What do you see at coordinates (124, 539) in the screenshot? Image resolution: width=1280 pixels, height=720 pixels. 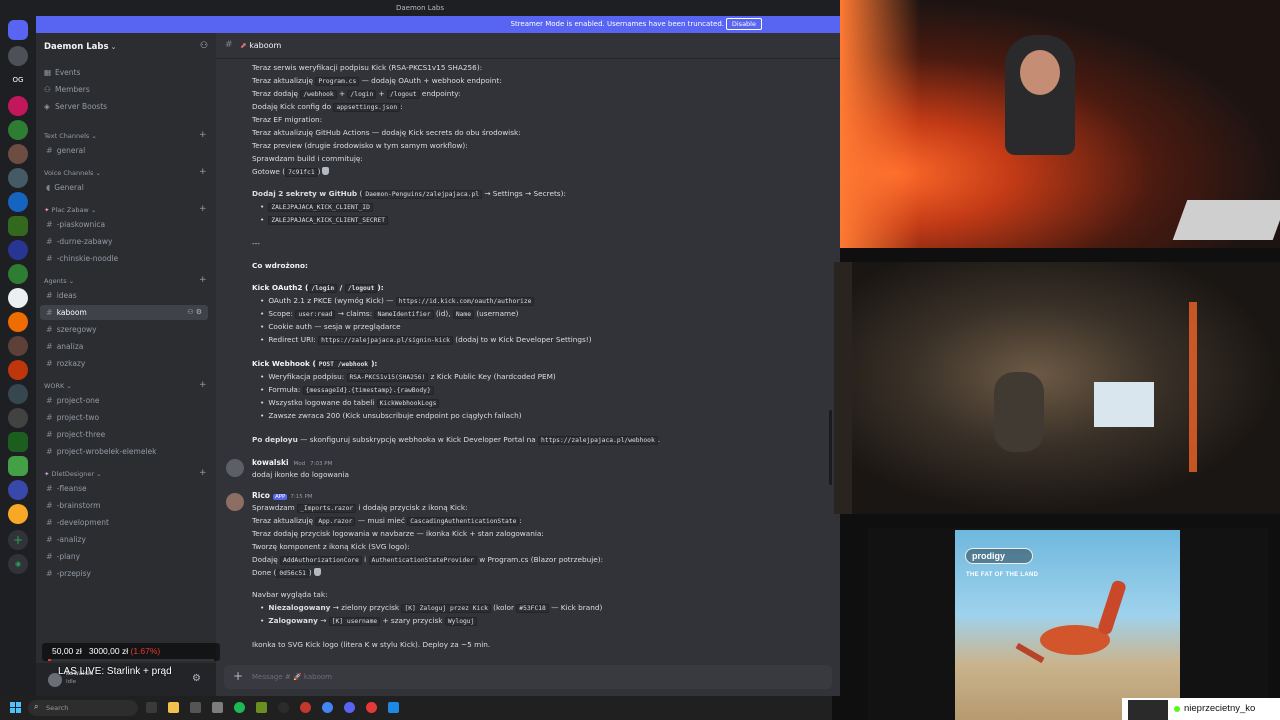 I see `channel-analizy: # -analizy` at bounding box center [124, 539].